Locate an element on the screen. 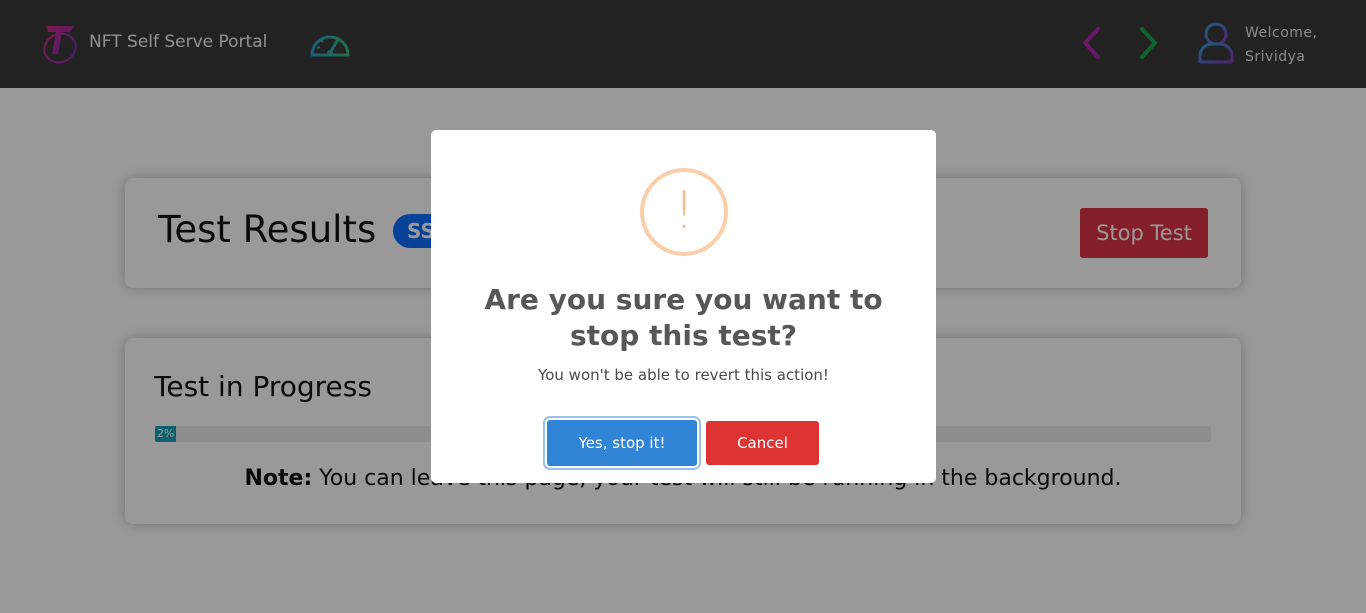  cancel-button: Cancel is located at coordinates (762, 443).